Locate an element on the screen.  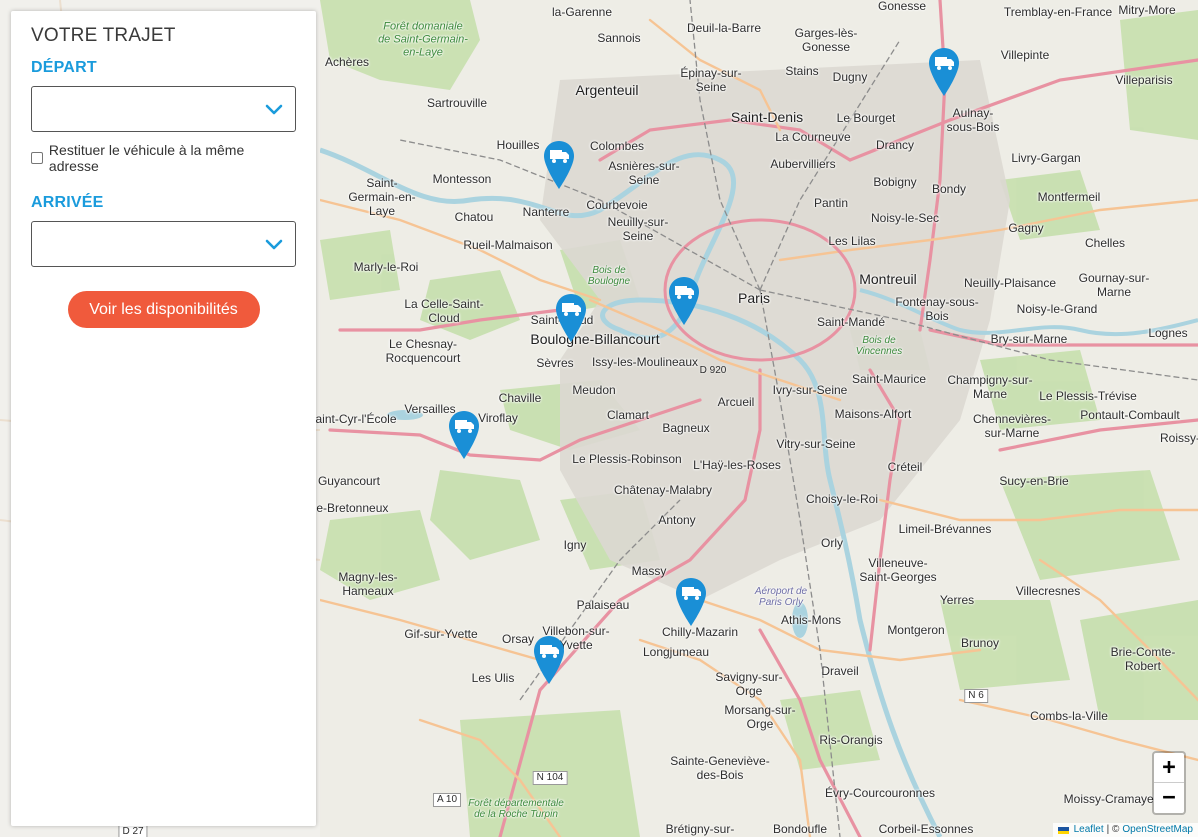
flag-icon is located at coordinates (1063, 830).